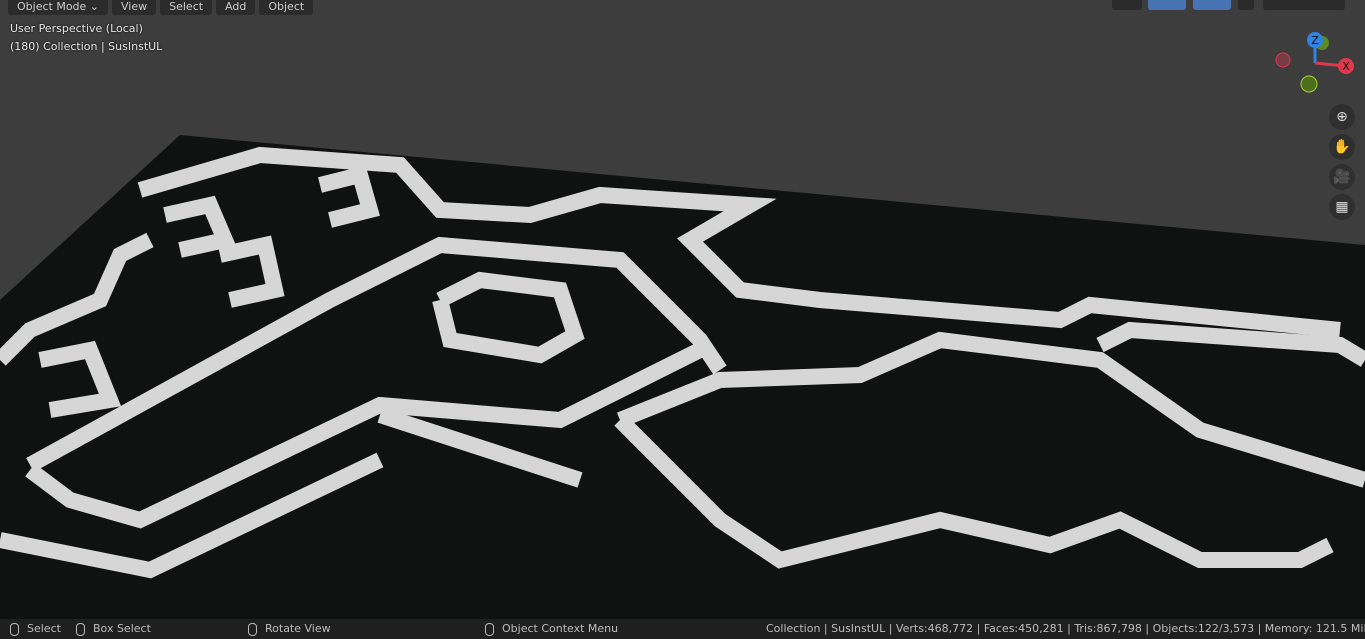 The image size is (1365, 639). Describe the element at coordinates (1342, 117) in the screenshot. I see `zoom-icon: ⊕` at that location.